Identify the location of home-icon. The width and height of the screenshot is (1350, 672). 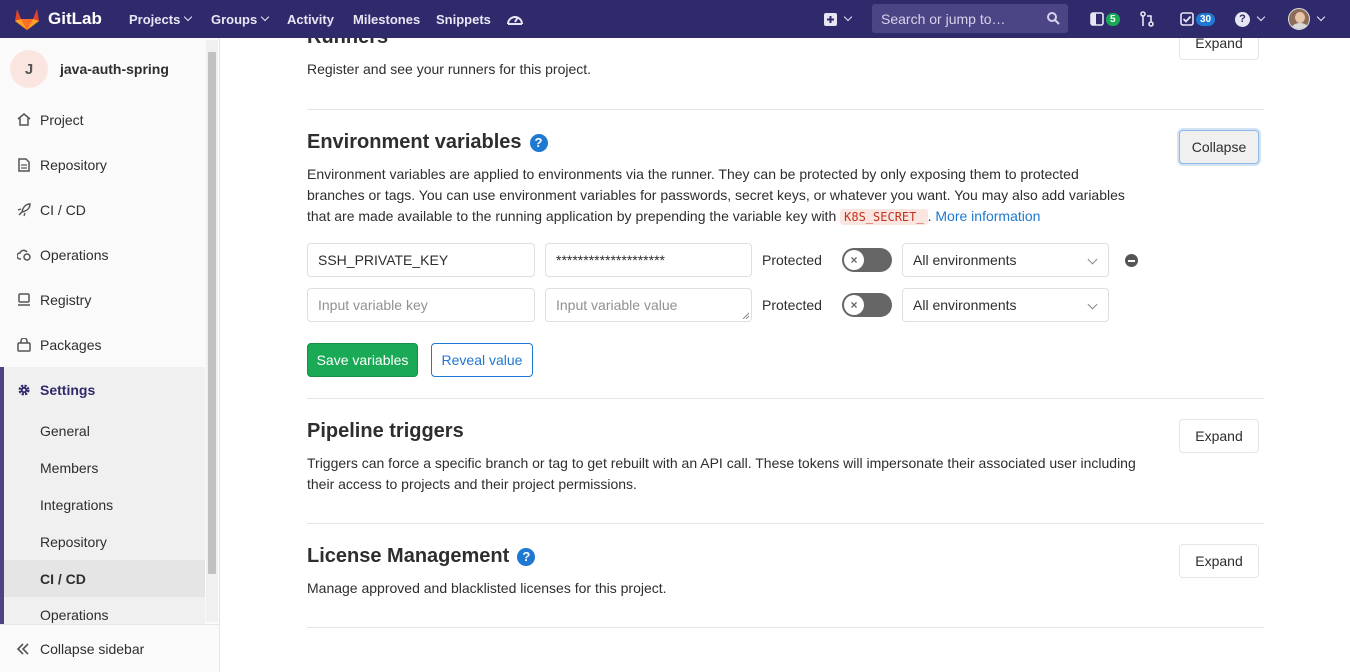
(24, 119).